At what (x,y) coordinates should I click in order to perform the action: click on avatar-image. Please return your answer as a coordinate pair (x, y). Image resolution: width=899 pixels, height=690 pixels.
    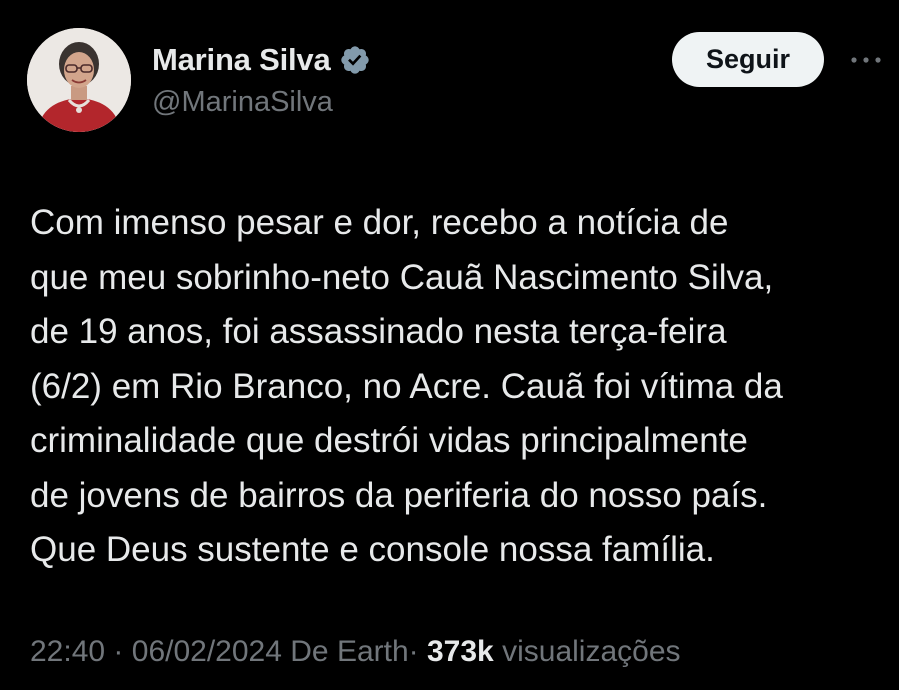
    Looking at the image, I should click on (79, 80).